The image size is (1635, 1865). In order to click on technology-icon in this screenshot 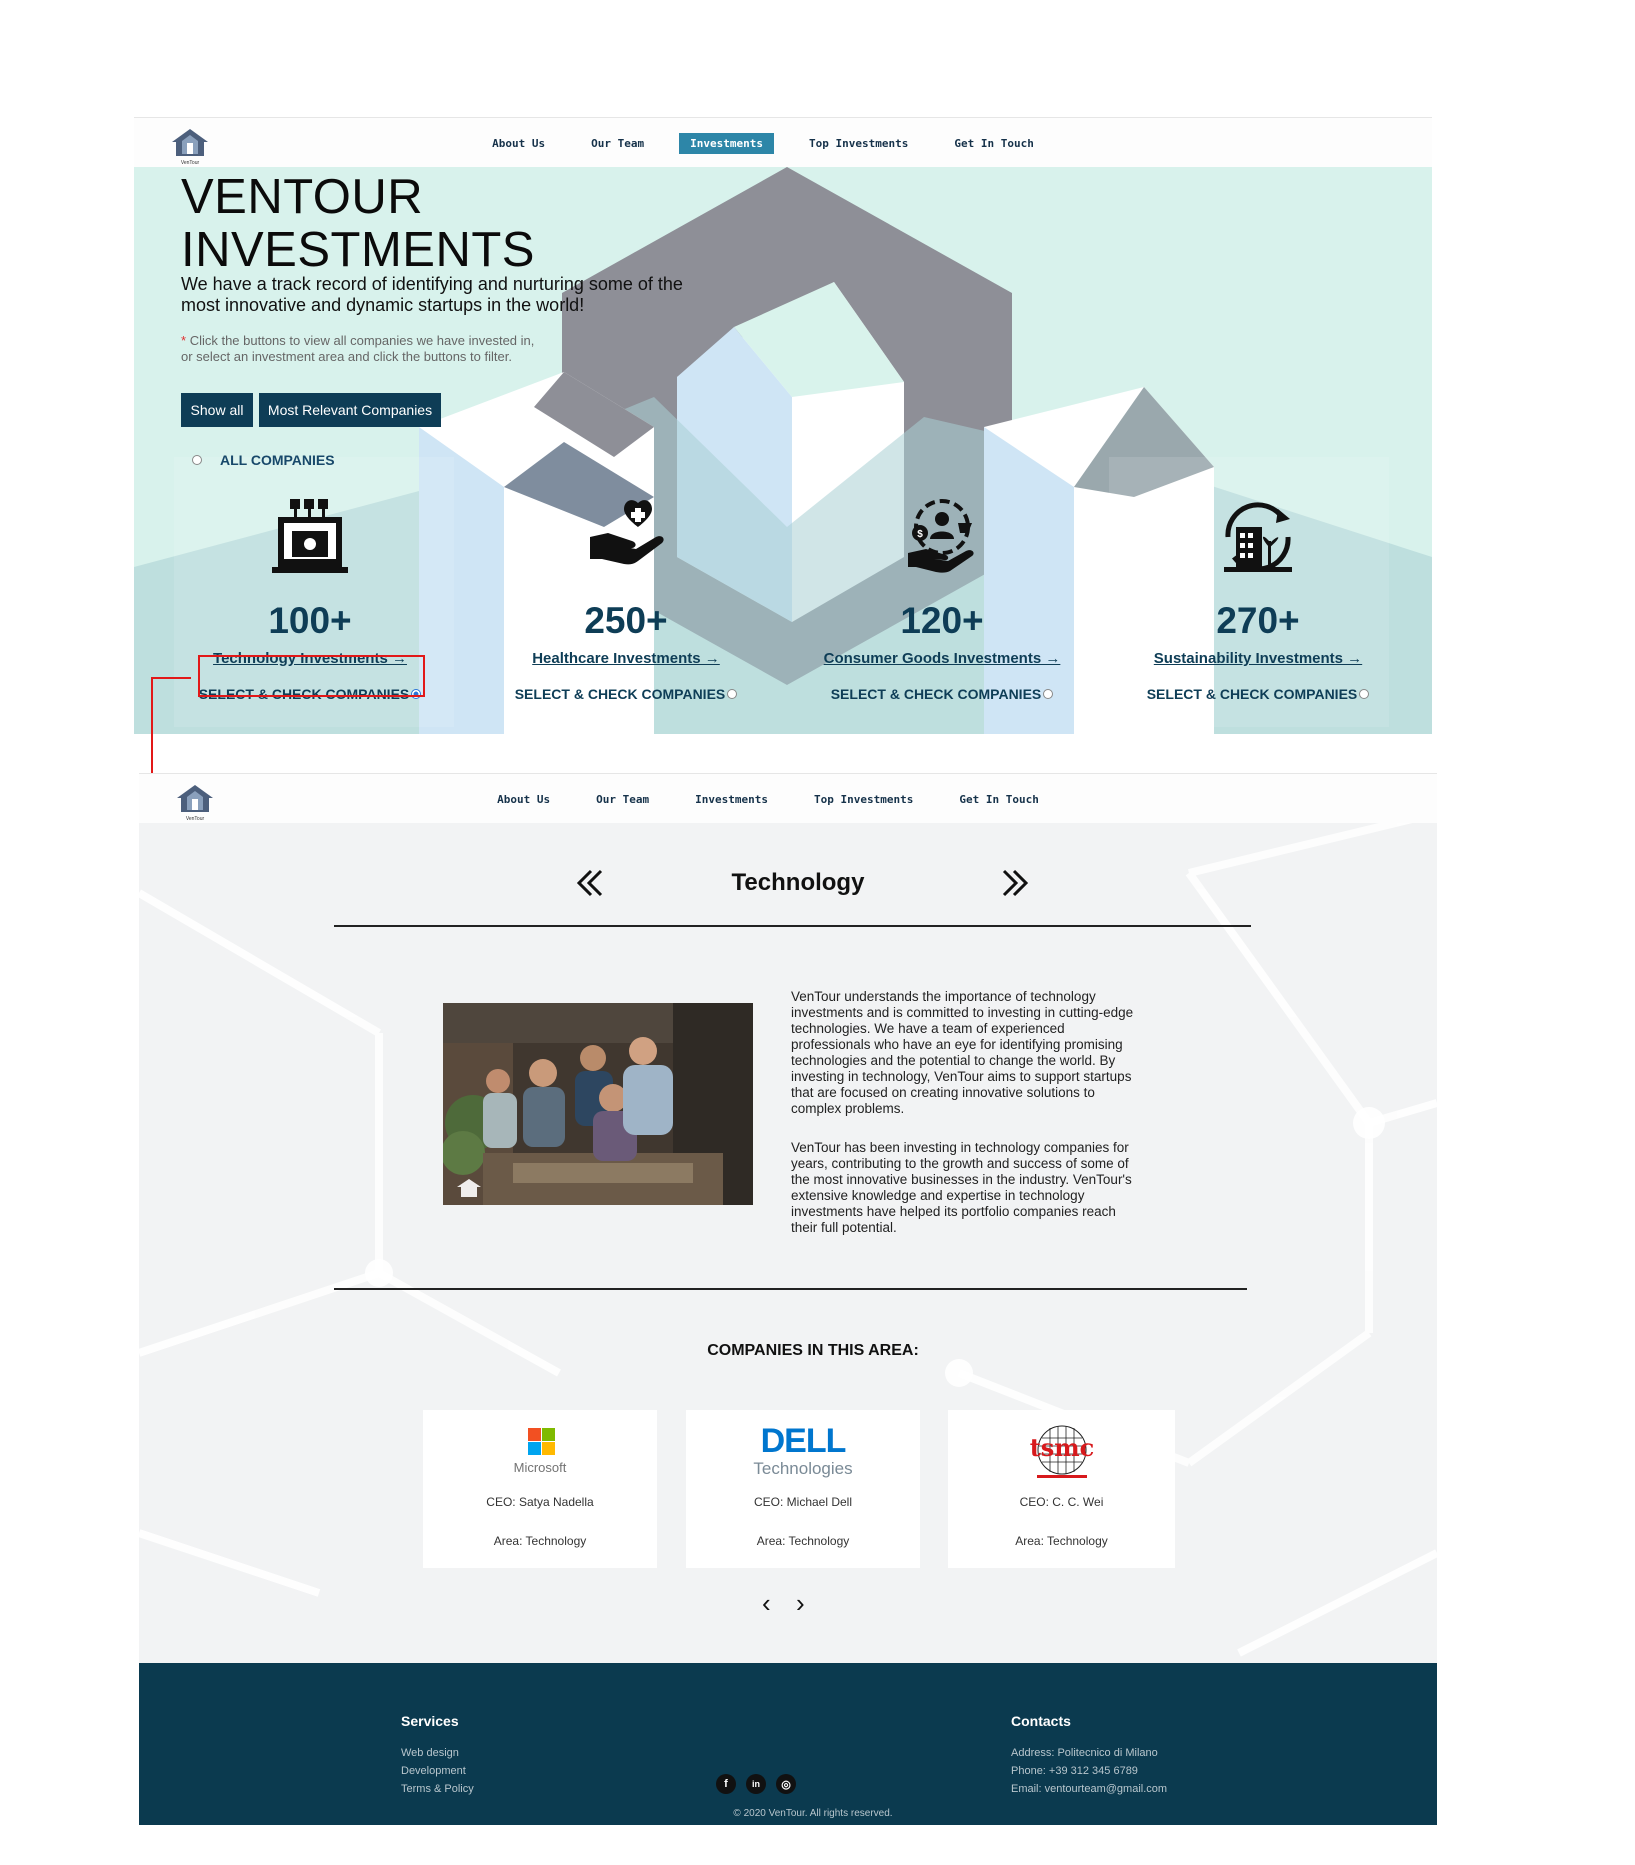, I will do `click(310, 536)`.